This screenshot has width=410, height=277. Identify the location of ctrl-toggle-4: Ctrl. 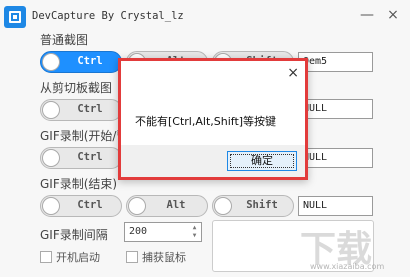
(81, 206).